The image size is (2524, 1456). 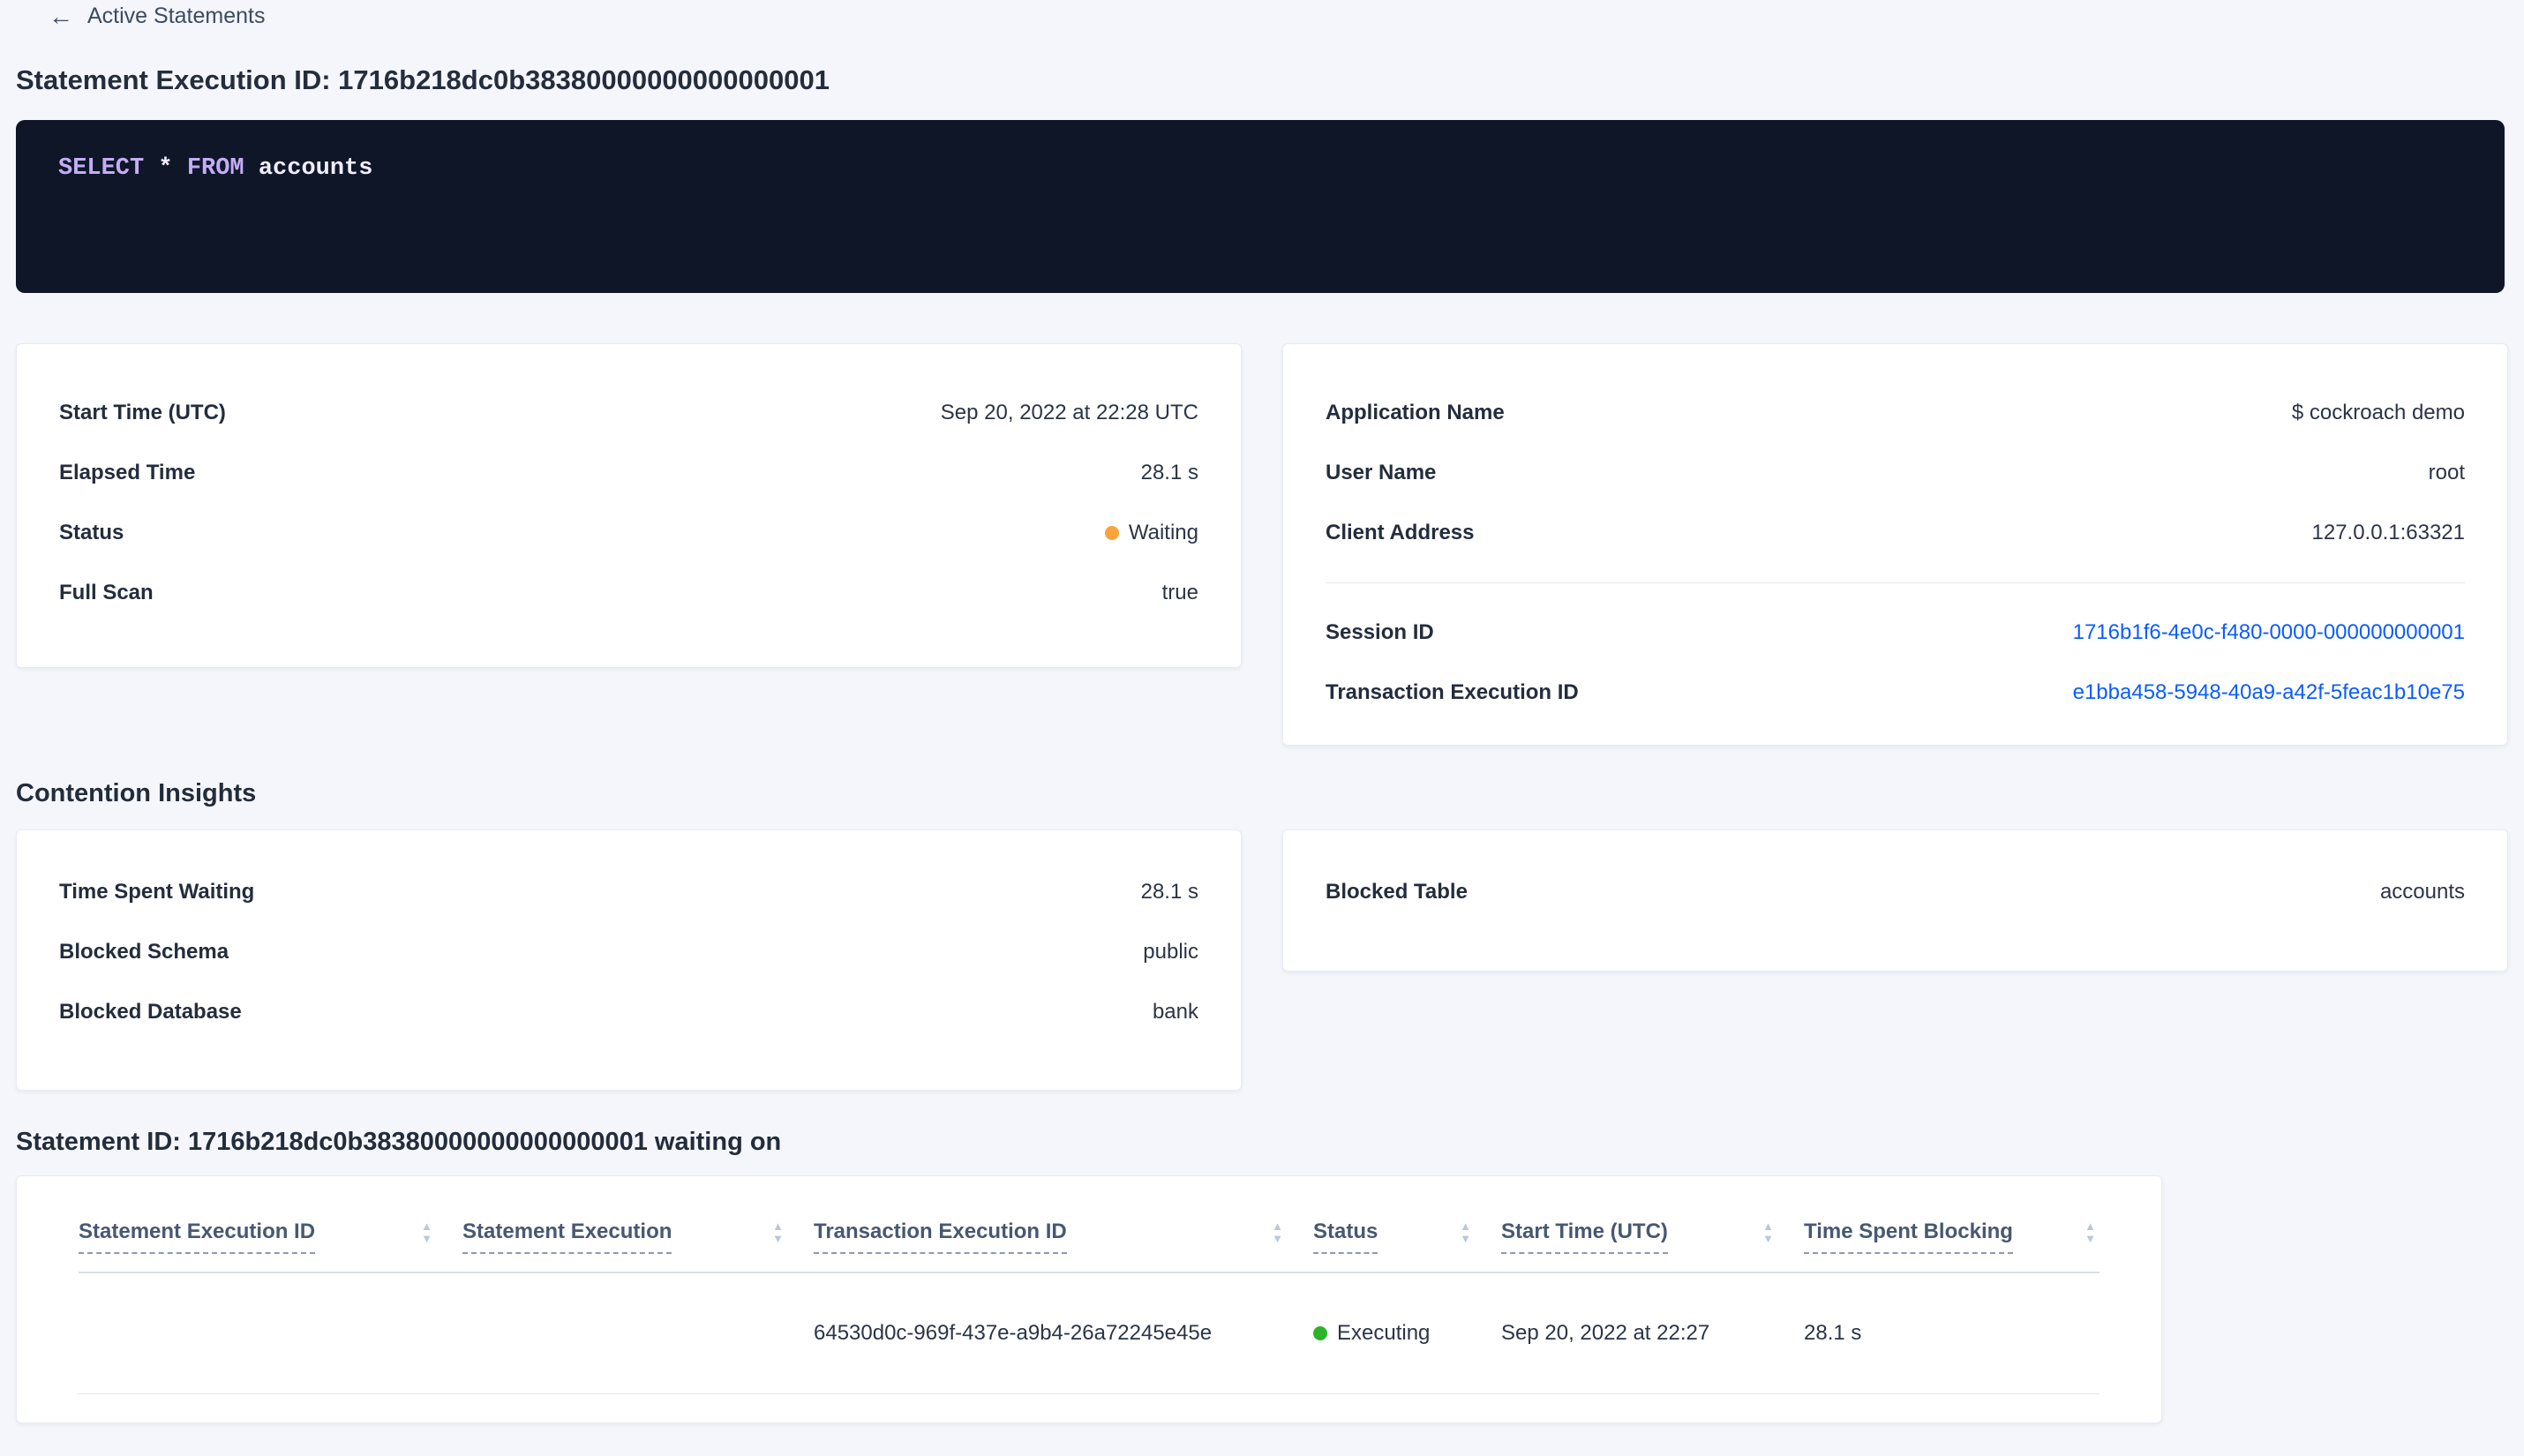 What do you see at coordinates (1320, 1333) in the screenshot?
I see `status-executing-dot-icon` at bounding box center [1320, 1333].